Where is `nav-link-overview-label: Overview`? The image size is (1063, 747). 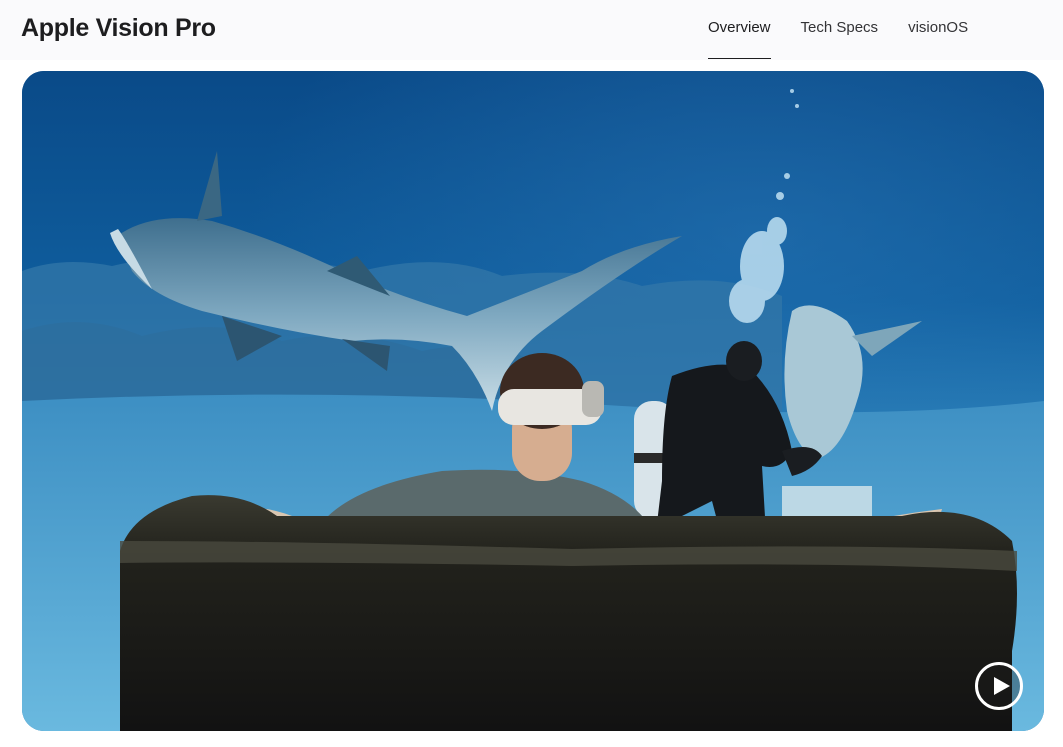 nav-link-overview-label: Overview is located at coordinates (739, 27).